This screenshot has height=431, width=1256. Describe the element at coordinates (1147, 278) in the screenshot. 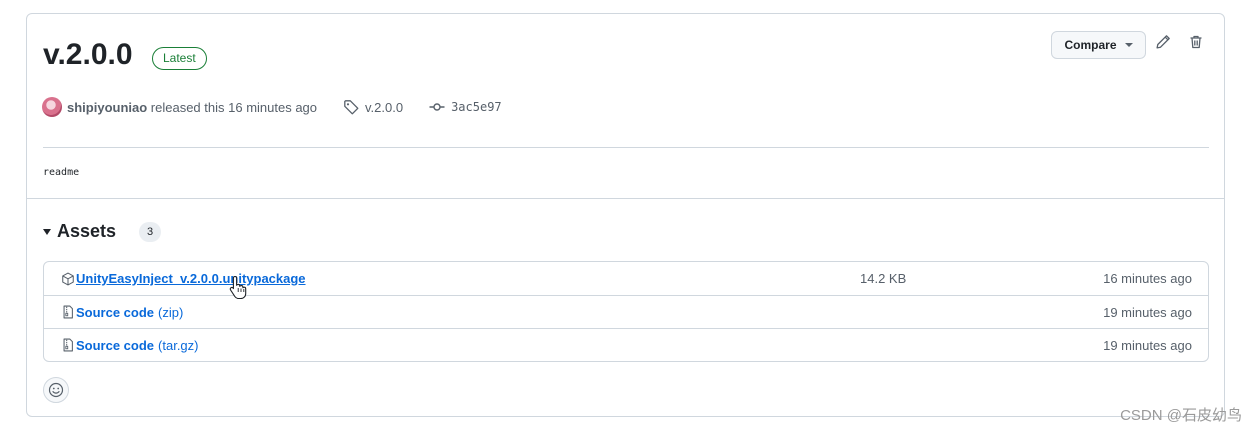

I see `asset-time: 16 minutes ago` at that location.